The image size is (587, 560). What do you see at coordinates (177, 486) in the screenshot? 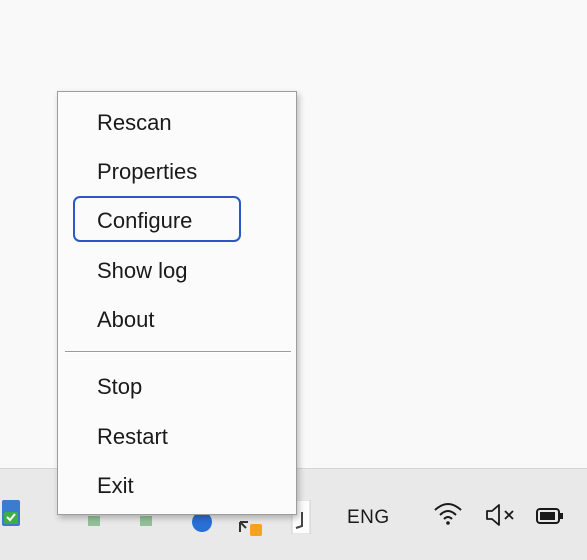
I see `menu-item-exit: Exit` at bounding box center [177, 486].